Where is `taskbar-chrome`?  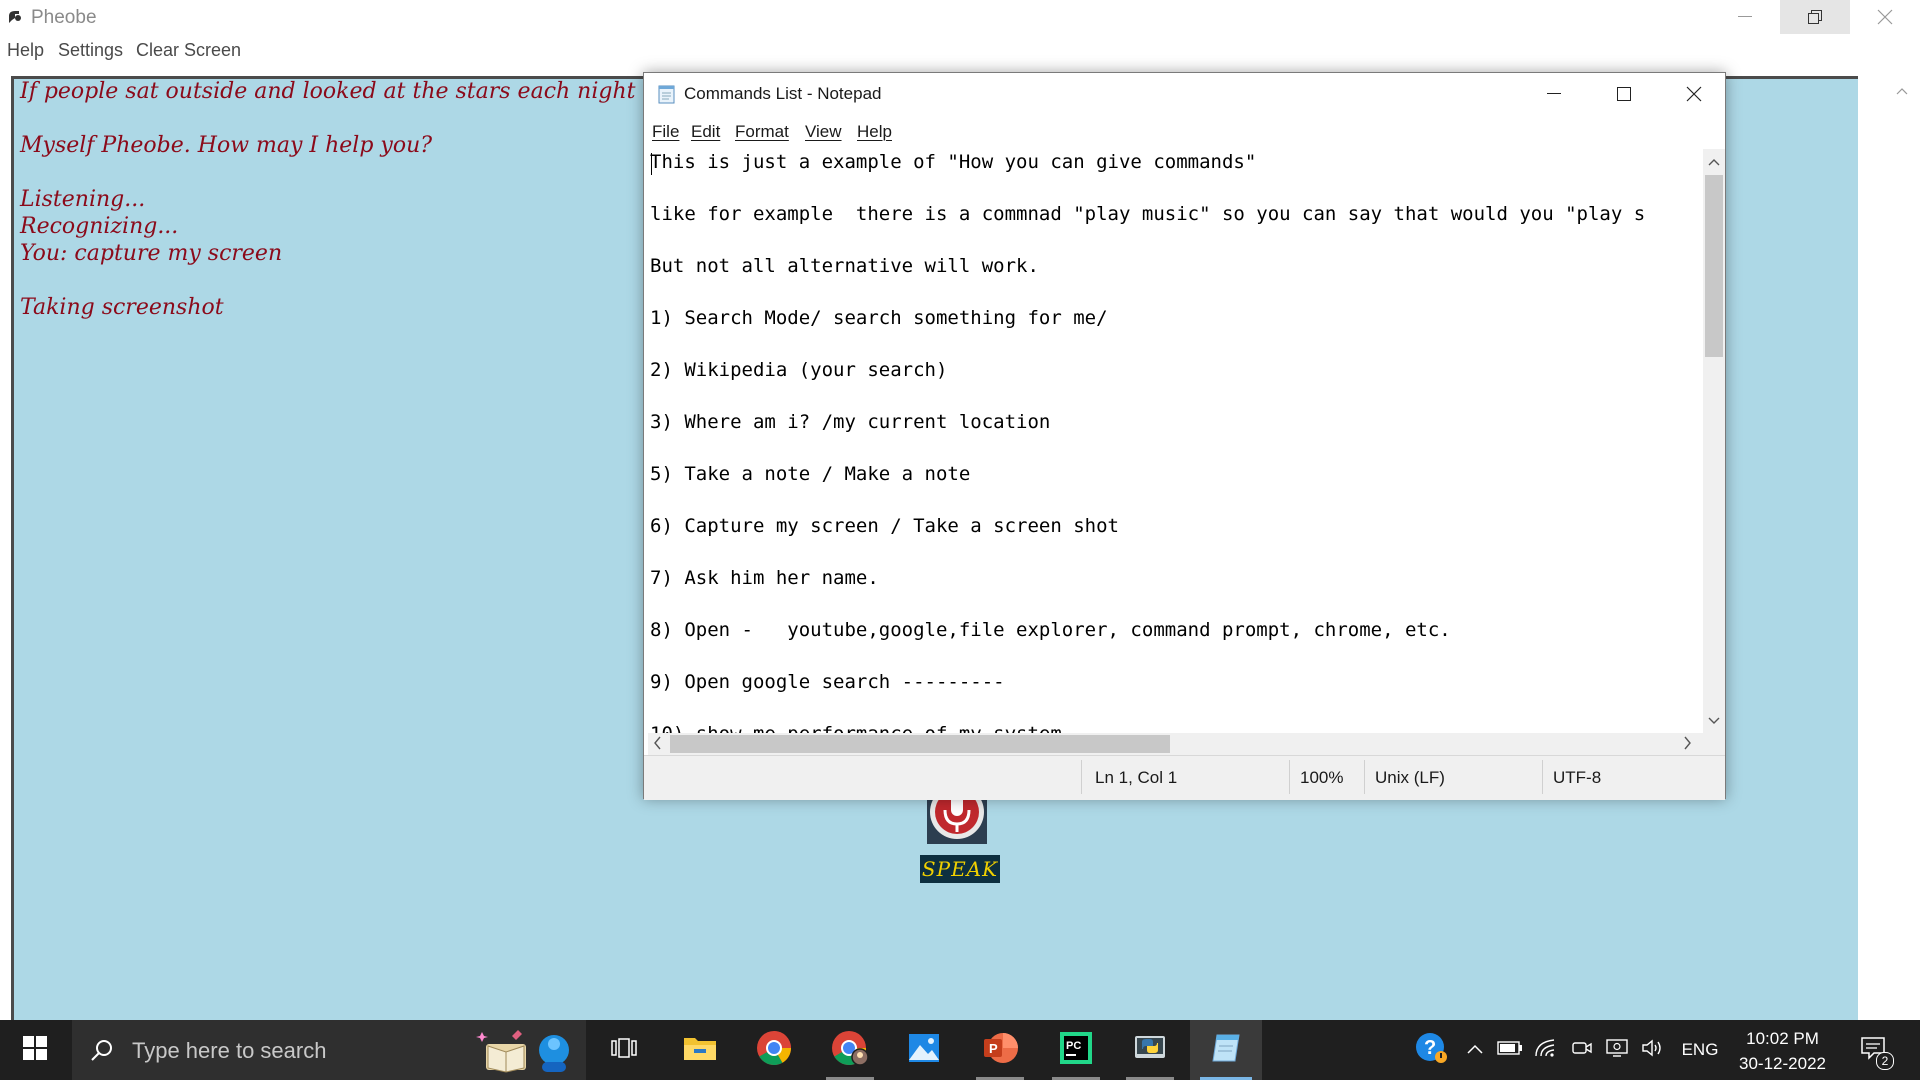 taskbar-chrome is located at coordinates (774, 1050).